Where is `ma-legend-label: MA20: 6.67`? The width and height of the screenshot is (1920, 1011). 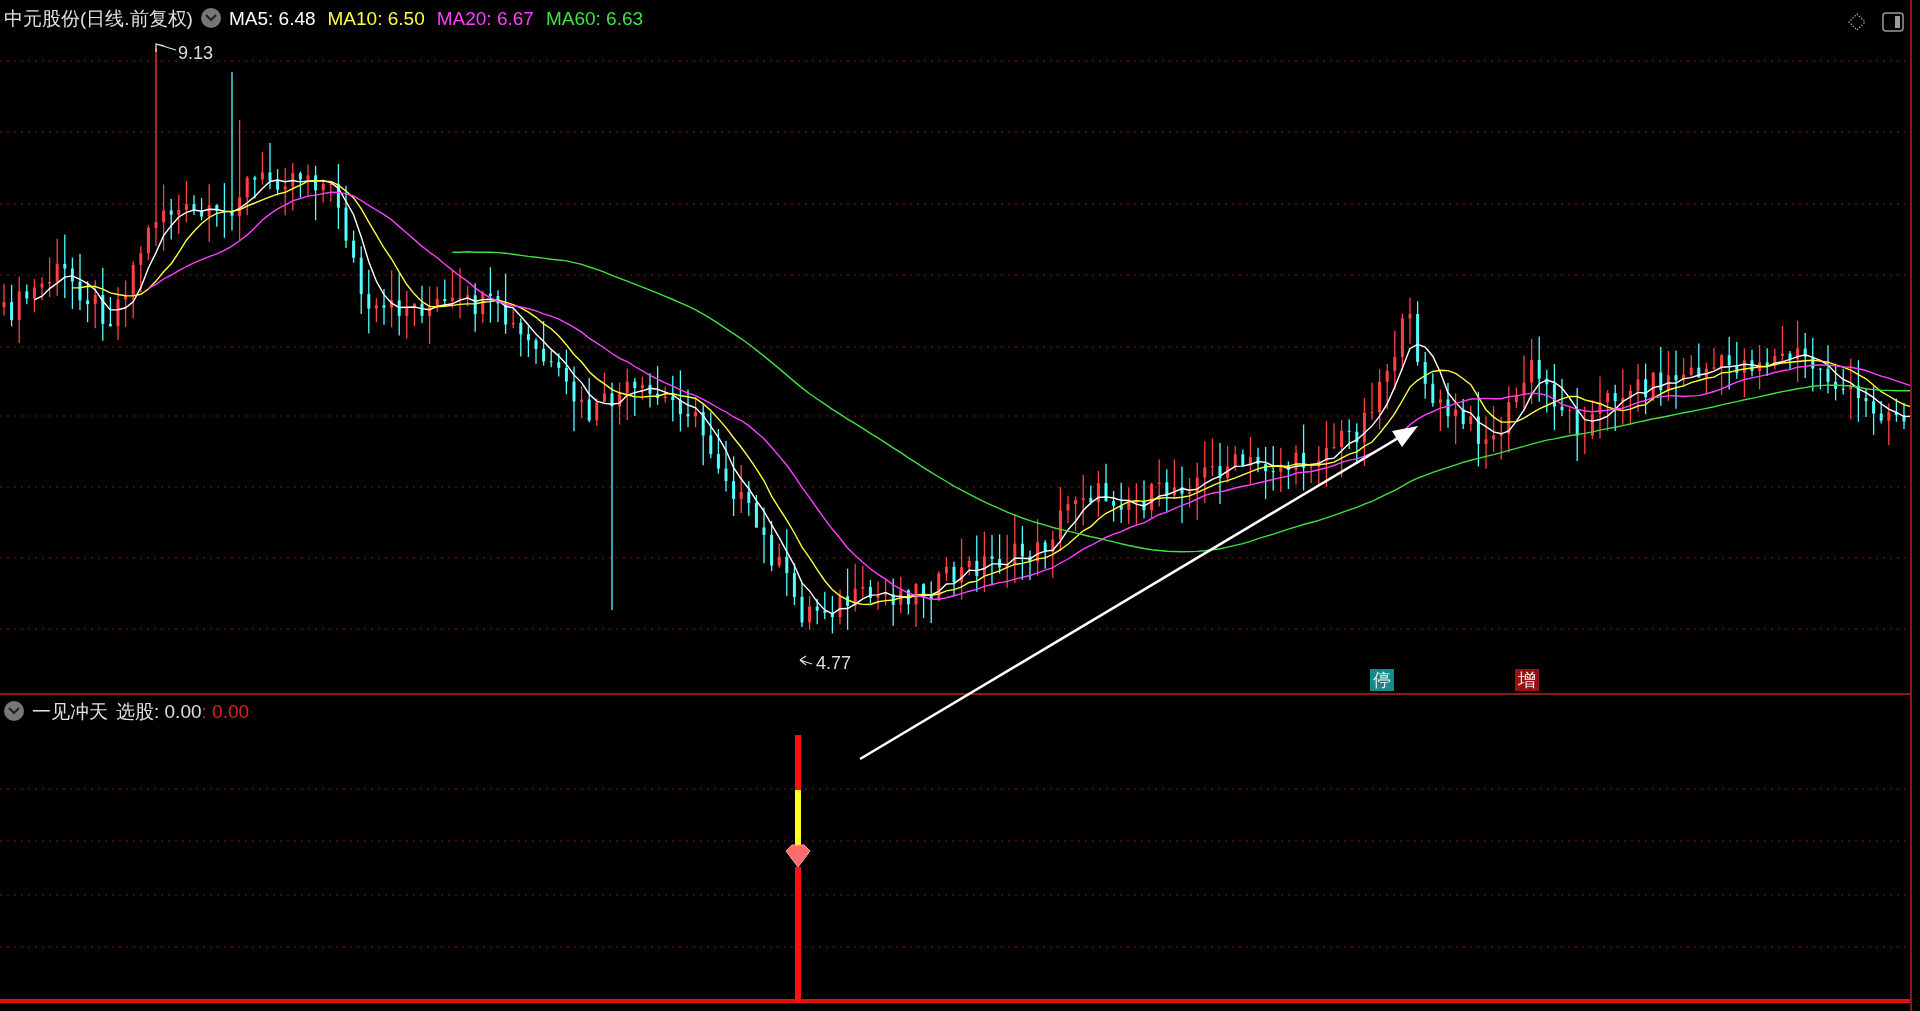
ma-legend-label: MA20: 6.67 is located at coordinates (485, 18).